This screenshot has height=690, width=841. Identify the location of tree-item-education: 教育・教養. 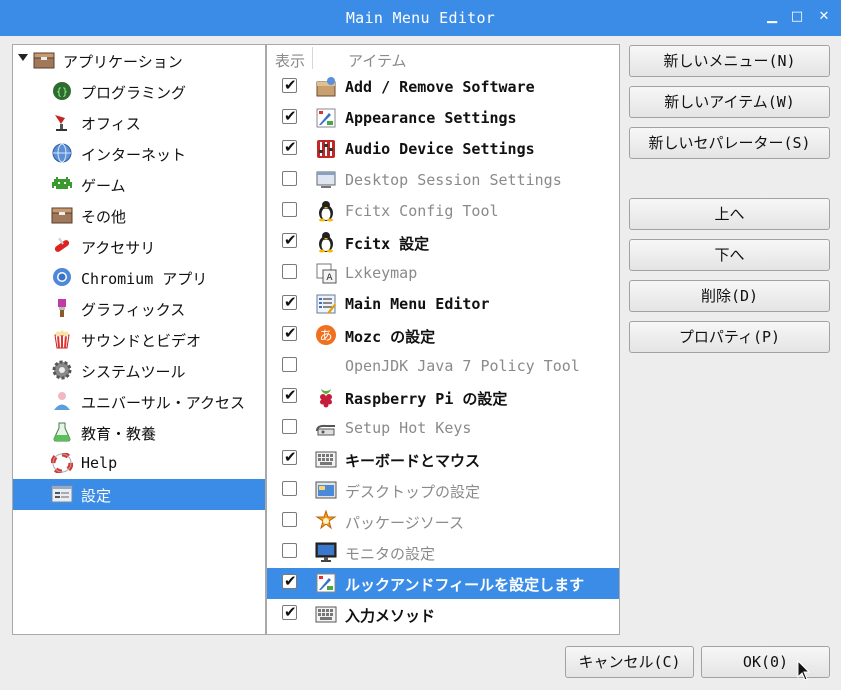
(139, 432).